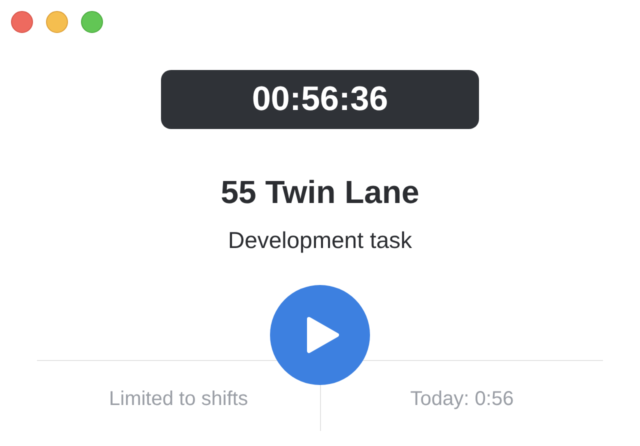 The image size is (640, 446). Describe the element at coordinates (320, 192) in the screenshot. I see `task-title: 55 Twin Lane` at that location.